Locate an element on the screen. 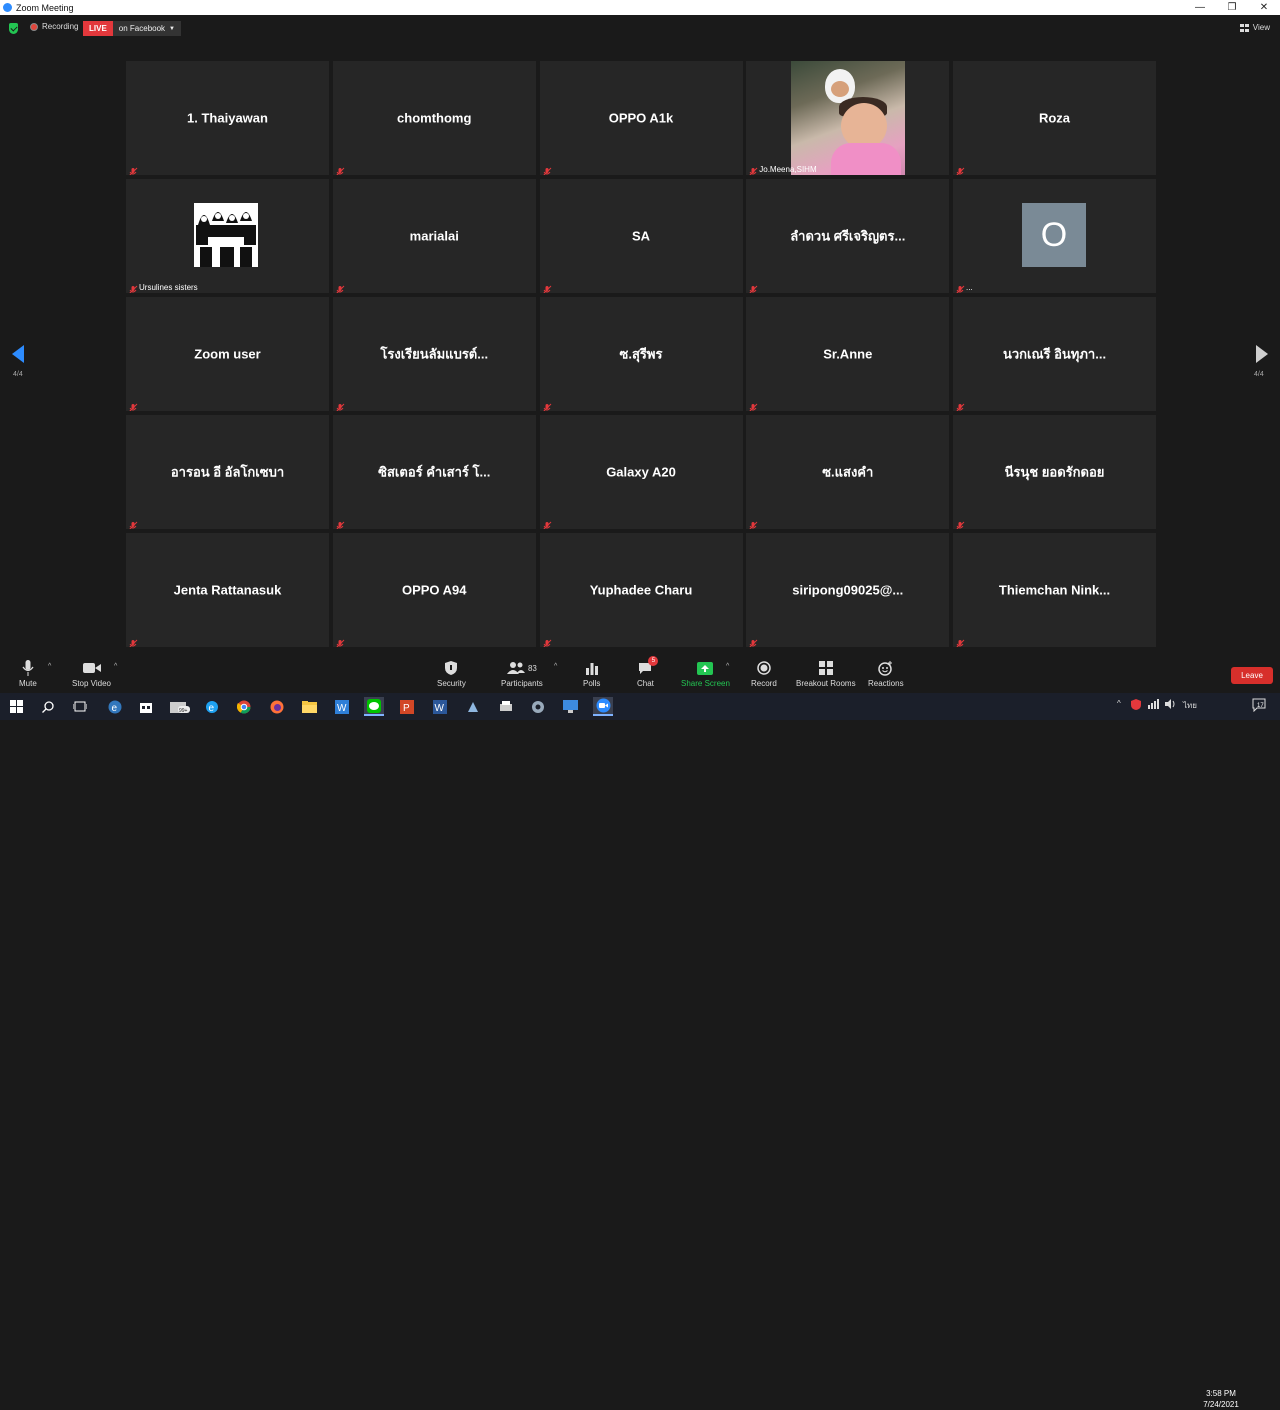 Image resolution: width=1280 pixels, height=1410 pixels. participant-tile: Zoom user is located at coordinates (227, 354).